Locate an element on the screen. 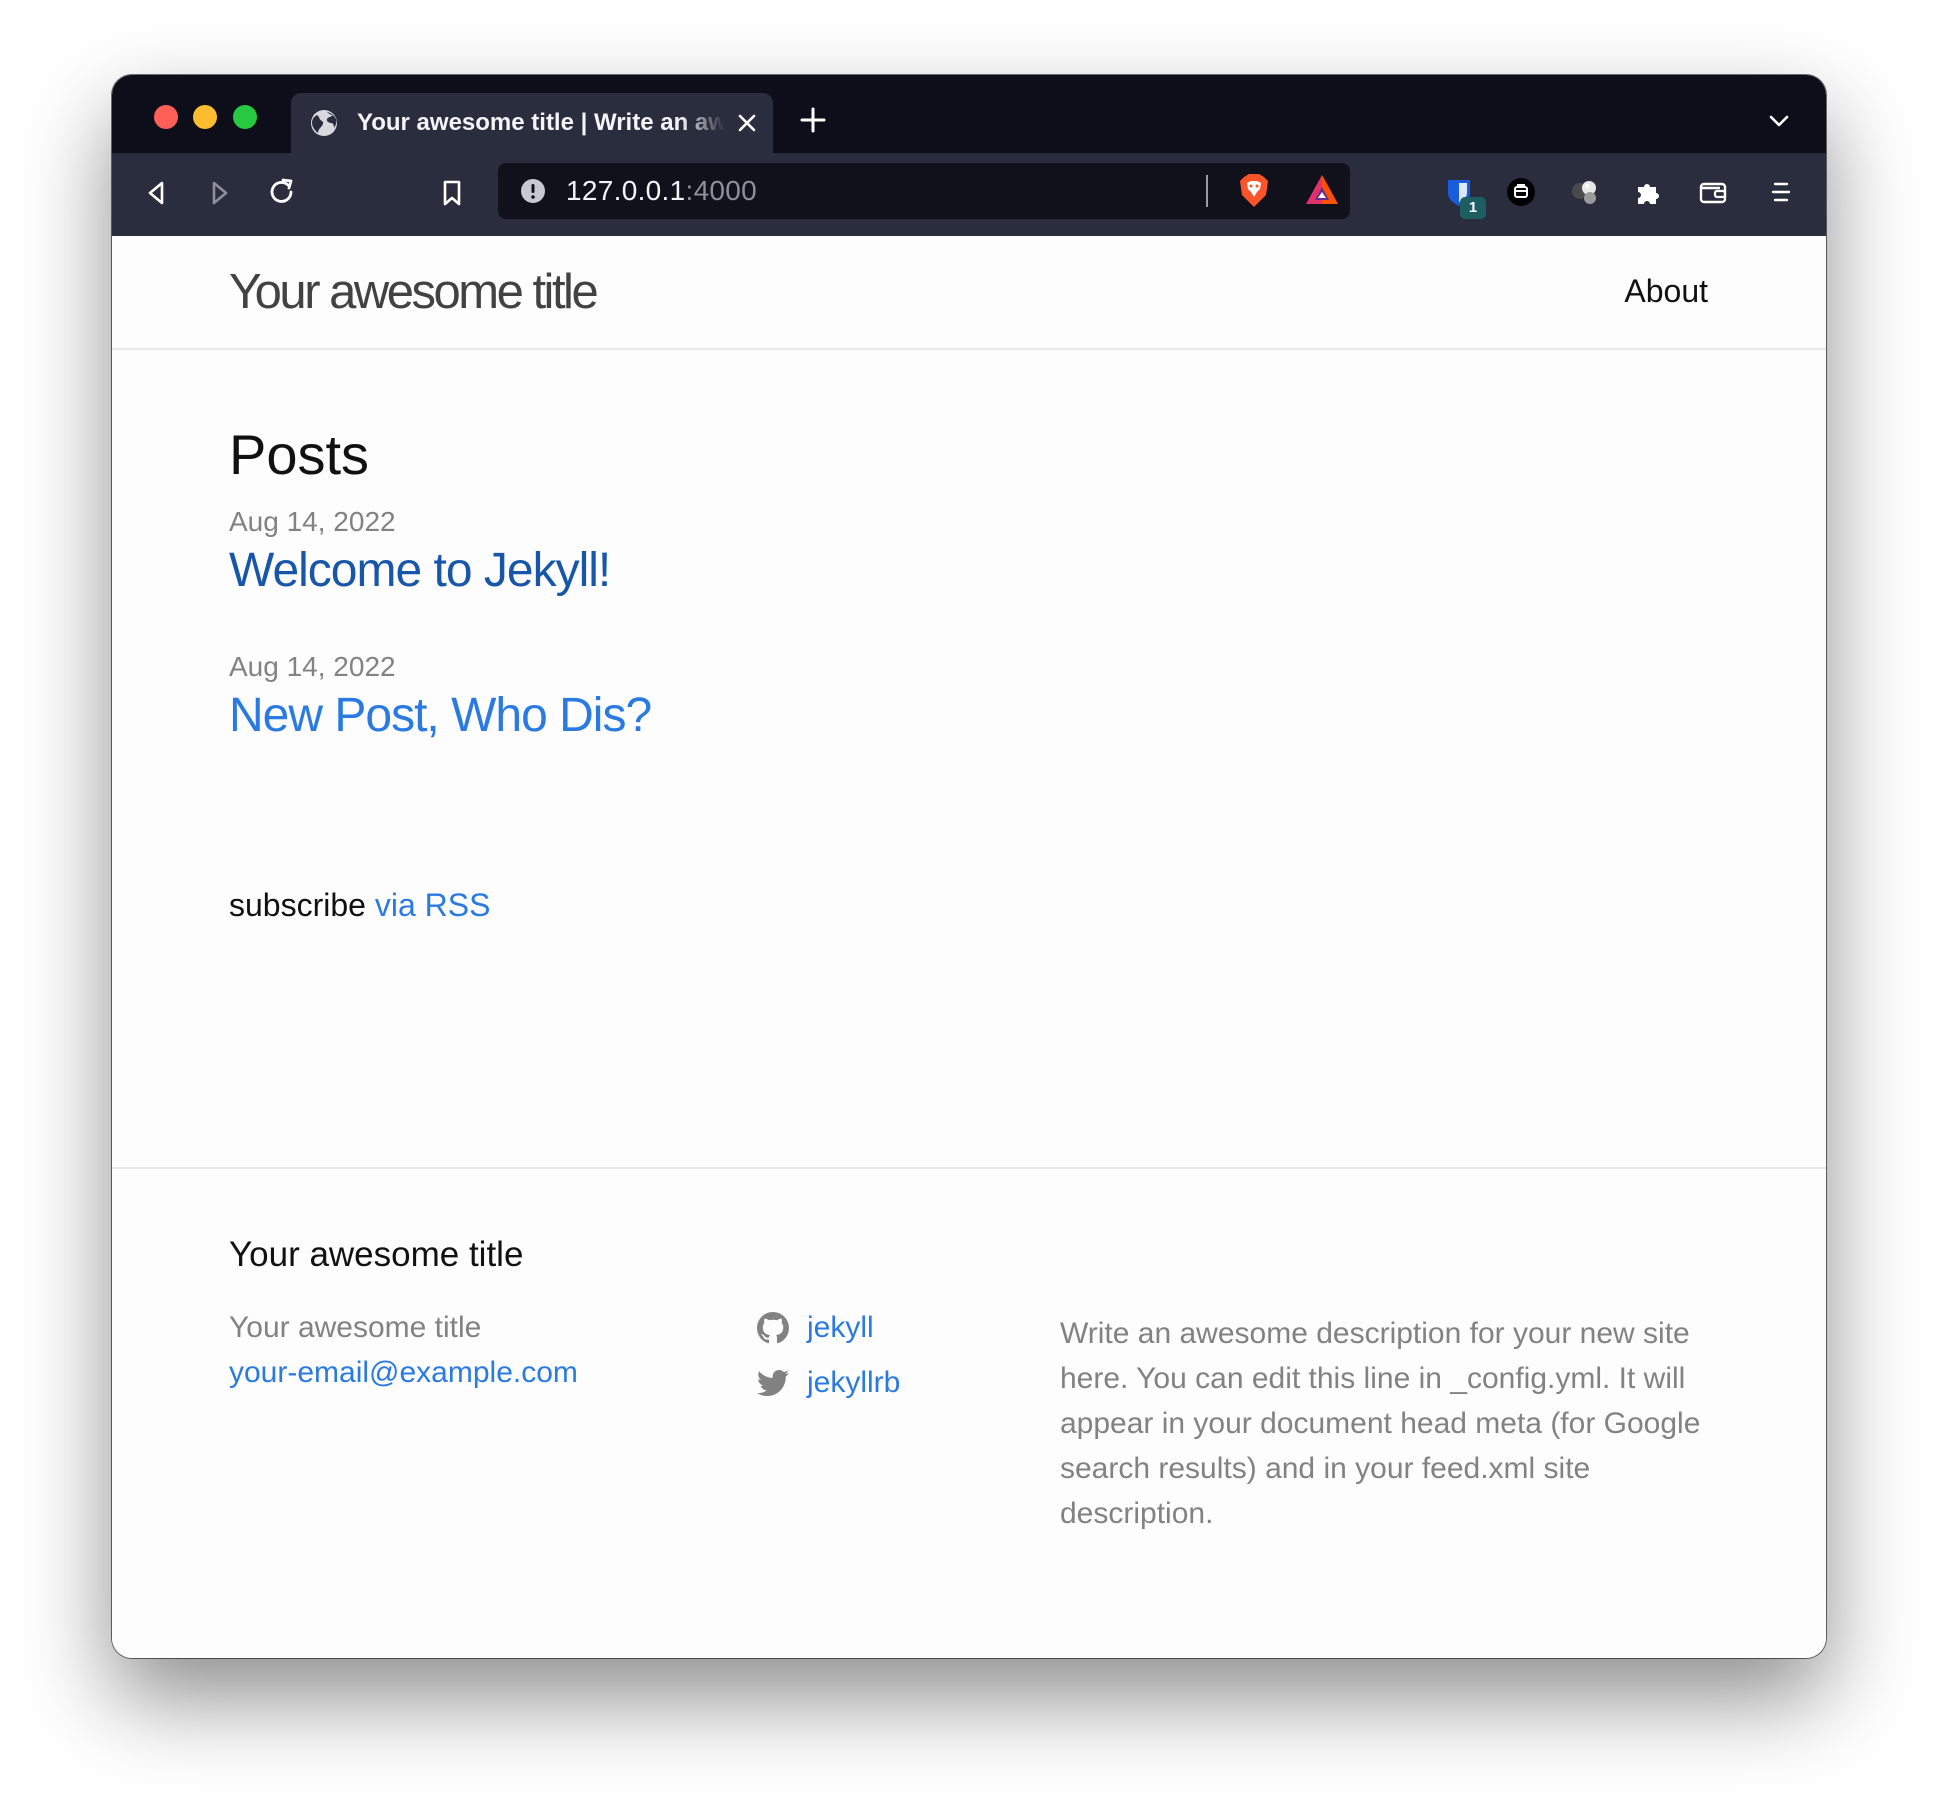 The image size is (1938, 1806). url-port: :4000 is located at coordinates (721, 190).